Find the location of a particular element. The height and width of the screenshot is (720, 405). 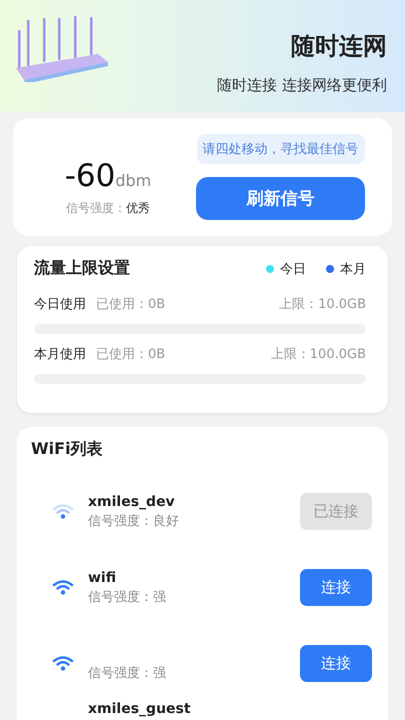

legend-label: 本月 is located at coordinates (353, 269).